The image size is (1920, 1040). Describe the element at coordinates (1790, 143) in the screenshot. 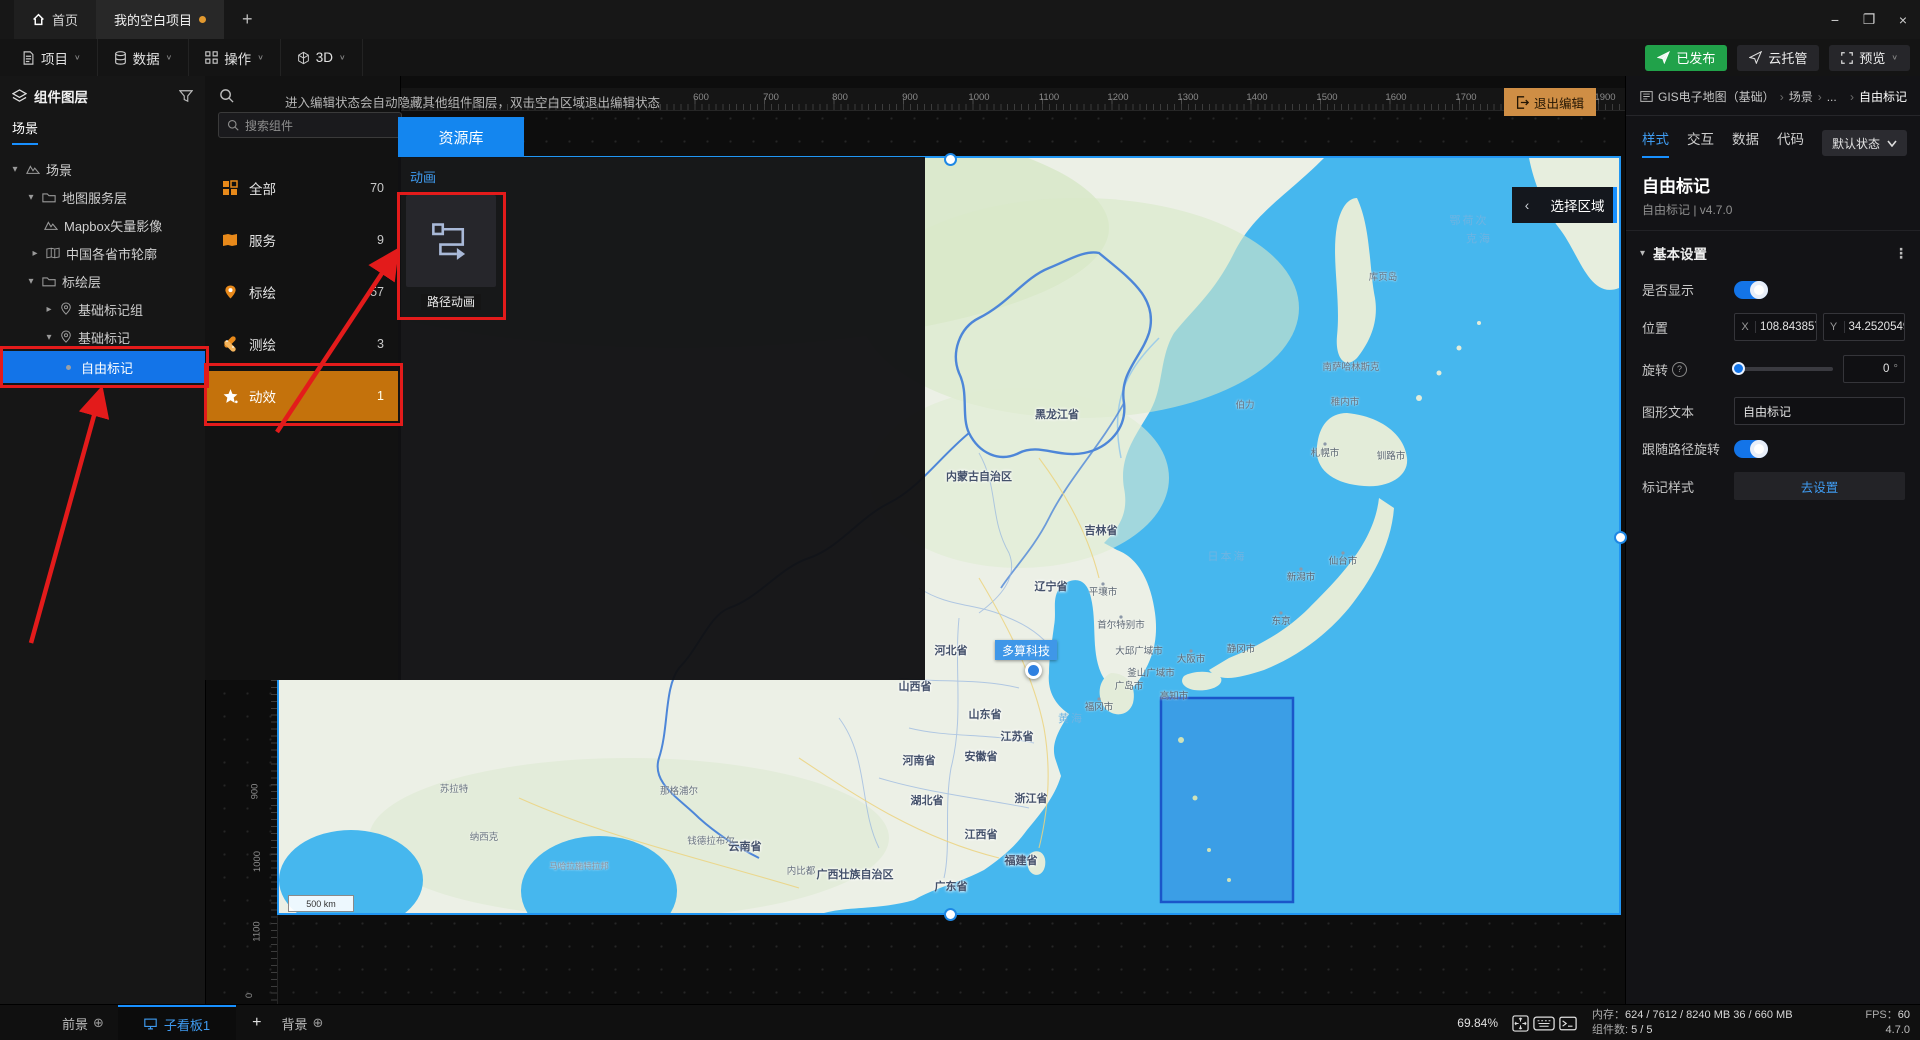

I see `tab-code: 代码` at that location.